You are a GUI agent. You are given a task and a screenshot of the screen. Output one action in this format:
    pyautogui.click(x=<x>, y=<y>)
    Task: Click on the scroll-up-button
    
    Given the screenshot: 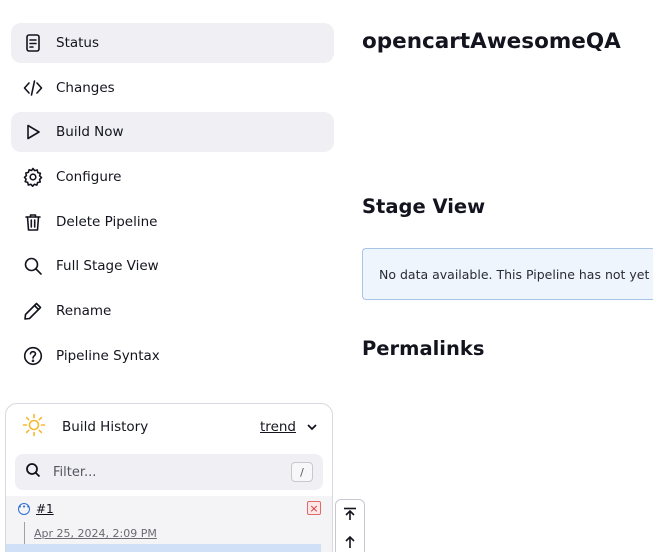 What is the action you would take?
    pyautogui.click(x=350, y=540)
    